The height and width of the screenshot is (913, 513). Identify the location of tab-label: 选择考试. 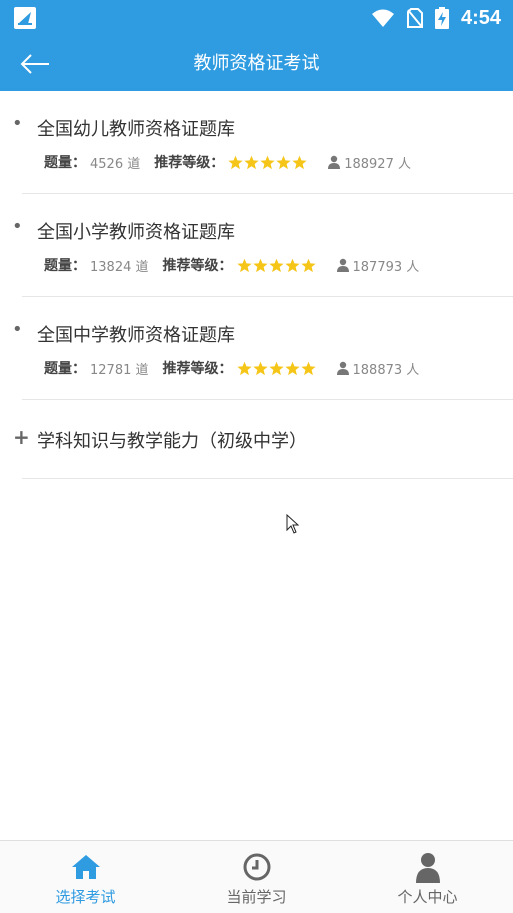
(85, 897).